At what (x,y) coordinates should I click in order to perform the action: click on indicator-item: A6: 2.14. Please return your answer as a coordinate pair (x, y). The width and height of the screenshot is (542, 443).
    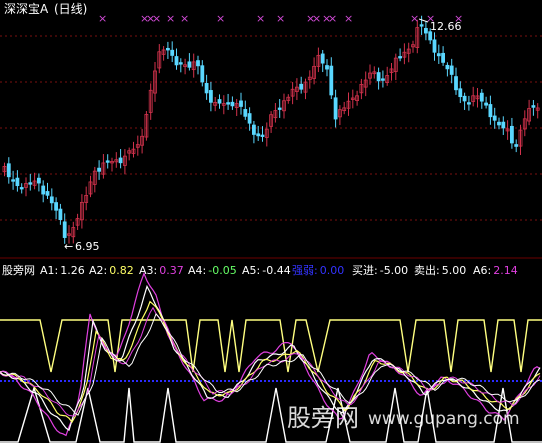
    Looking at the image, I should click on (495, 270).